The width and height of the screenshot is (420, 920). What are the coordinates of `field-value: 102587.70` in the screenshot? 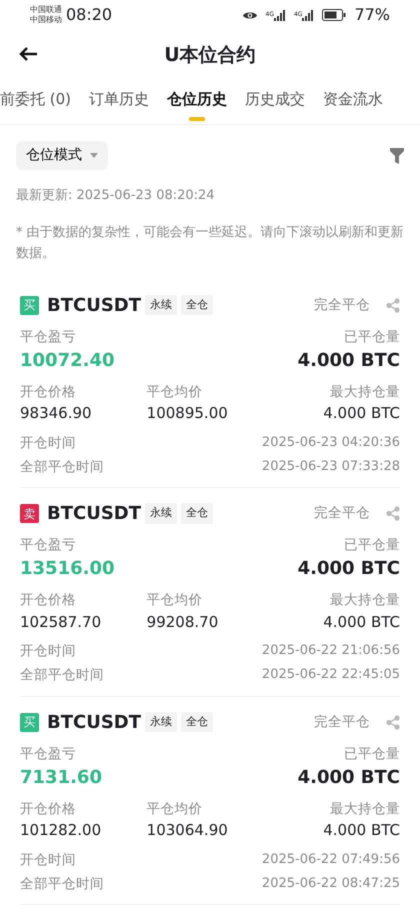 It's located at (61, 622).